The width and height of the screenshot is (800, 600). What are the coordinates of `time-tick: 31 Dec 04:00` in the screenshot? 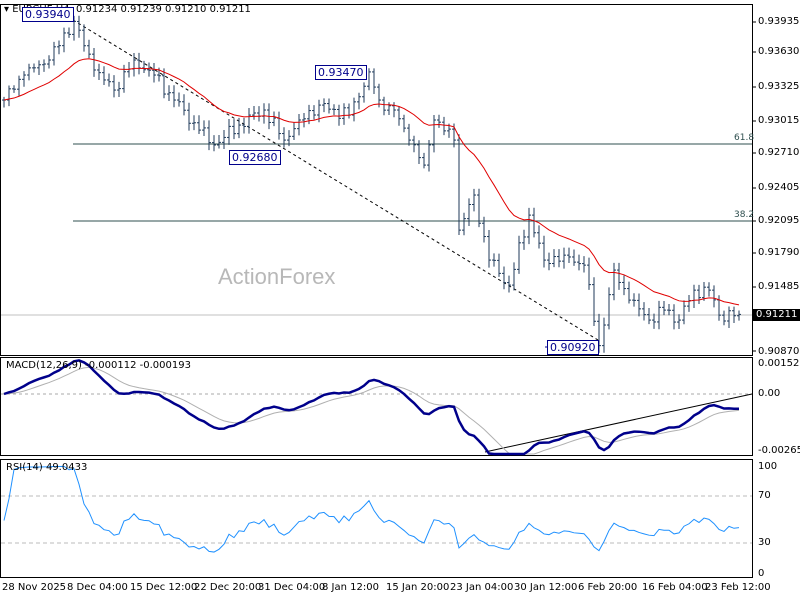 It's located at (292, 587).